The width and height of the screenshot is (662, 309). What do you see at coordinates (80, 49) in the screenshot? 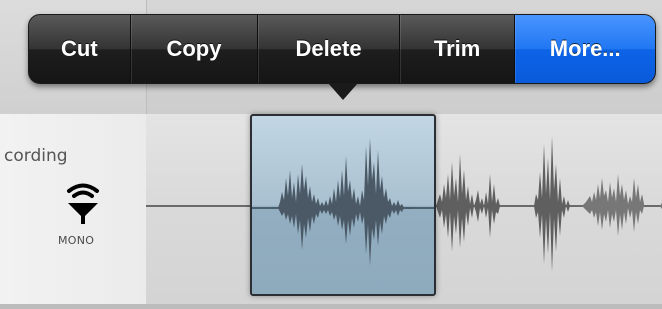
I see `cut-button: Cut` at bounding box center [80, 49].